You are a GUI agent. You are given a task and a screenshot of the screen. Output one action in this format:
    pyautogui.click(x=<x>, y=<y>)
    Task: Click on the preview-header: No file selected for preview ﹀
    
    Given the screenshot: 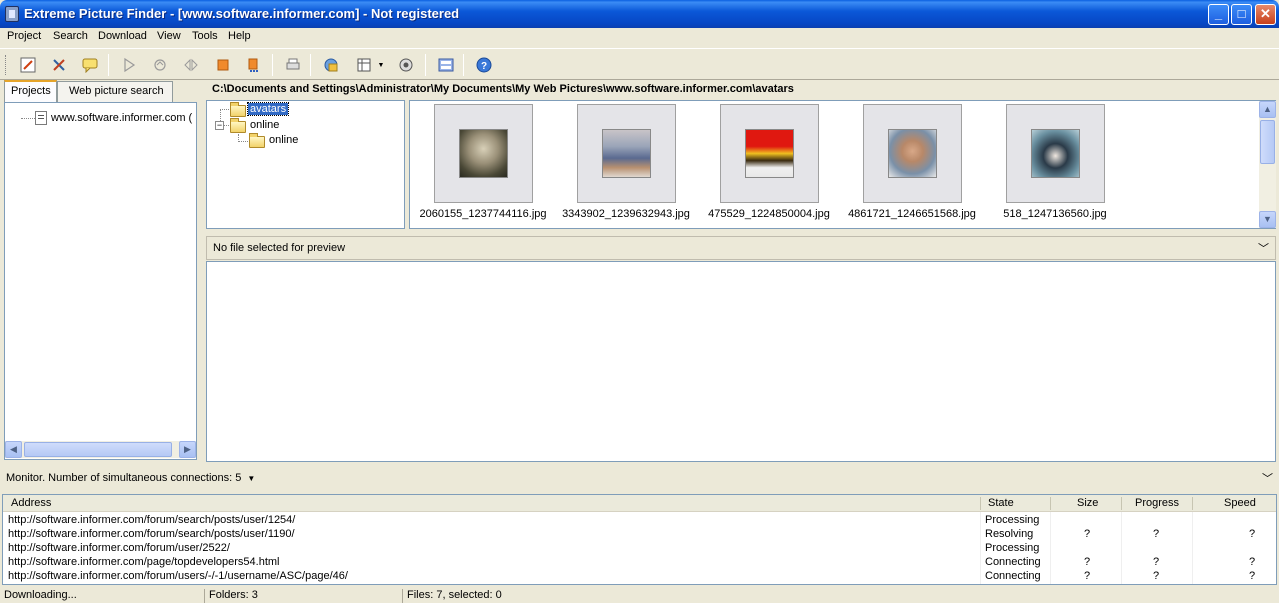 What is the action you would take?
    pyautogui.click(x=741, y=248)
    